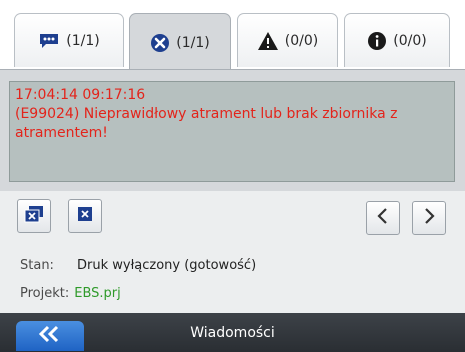 Image resolution: width=465 pixels, height=352 pixels. I want to click on footer-bar: Wiadomości, so click(232, 332).